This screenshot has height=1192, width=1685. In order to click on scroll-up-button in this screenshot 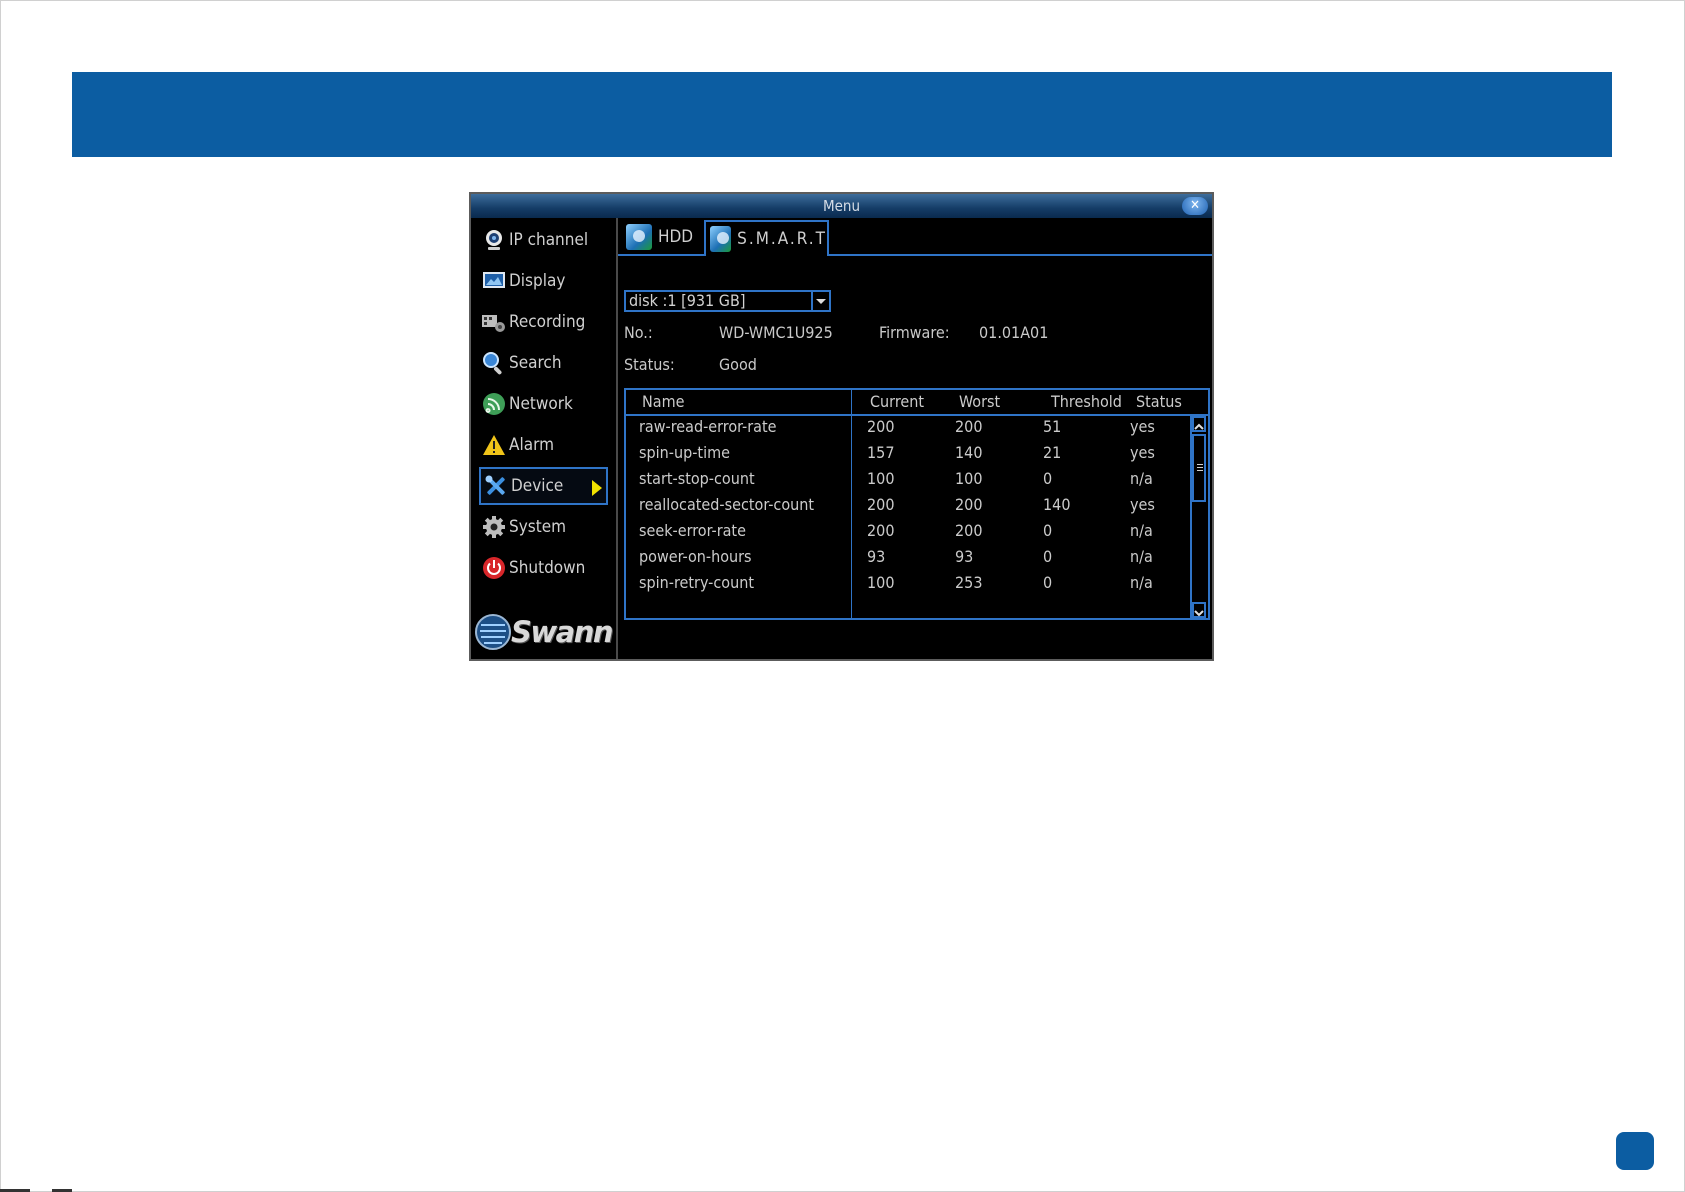, I will do `click(1199, 424)`.